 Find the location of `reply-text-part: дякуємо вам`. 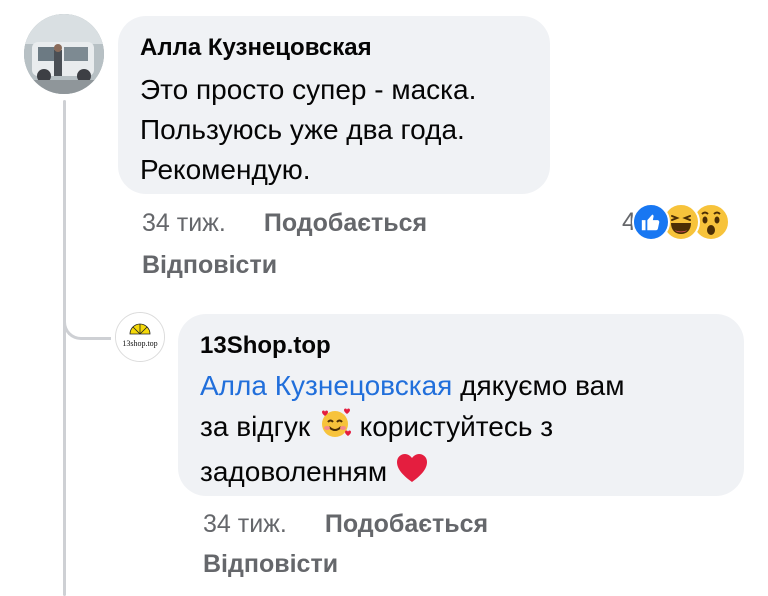

reply-text-part: дякуємо вам is located at coordinates (538, 385).